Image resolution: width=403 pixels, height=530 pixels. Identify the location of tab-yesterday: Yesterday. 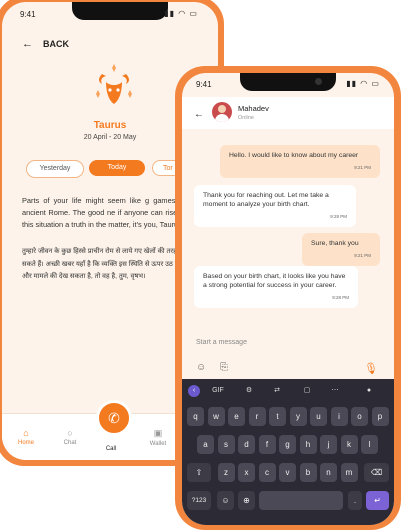
(55, 169).